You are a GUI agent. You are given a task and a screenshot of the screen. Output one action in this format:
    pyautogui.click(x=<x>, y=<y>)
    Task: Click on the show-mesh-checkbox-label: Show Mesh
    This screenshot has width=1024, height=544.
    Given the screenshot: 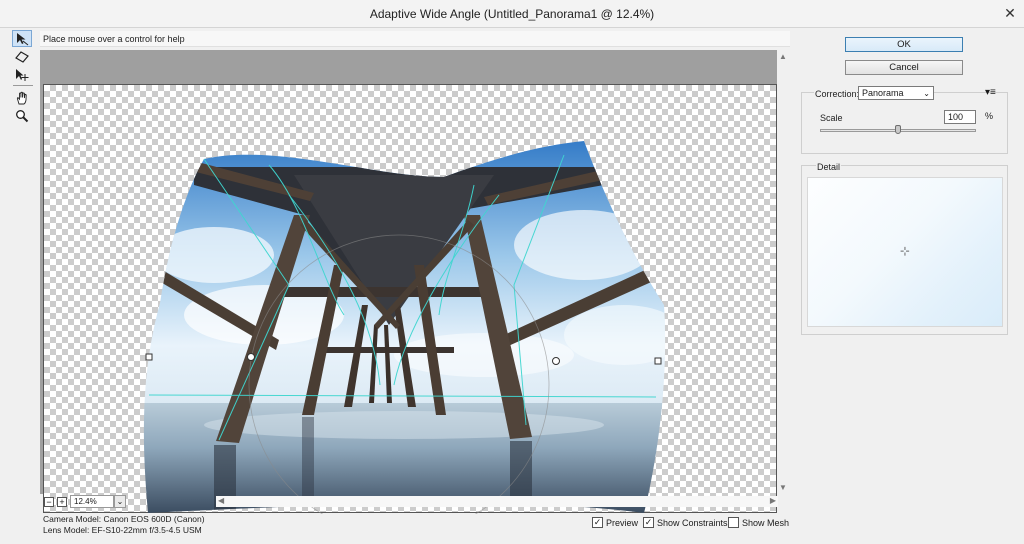 What is the action you would take?
    pyautogui.click(x=766, y=522)
    